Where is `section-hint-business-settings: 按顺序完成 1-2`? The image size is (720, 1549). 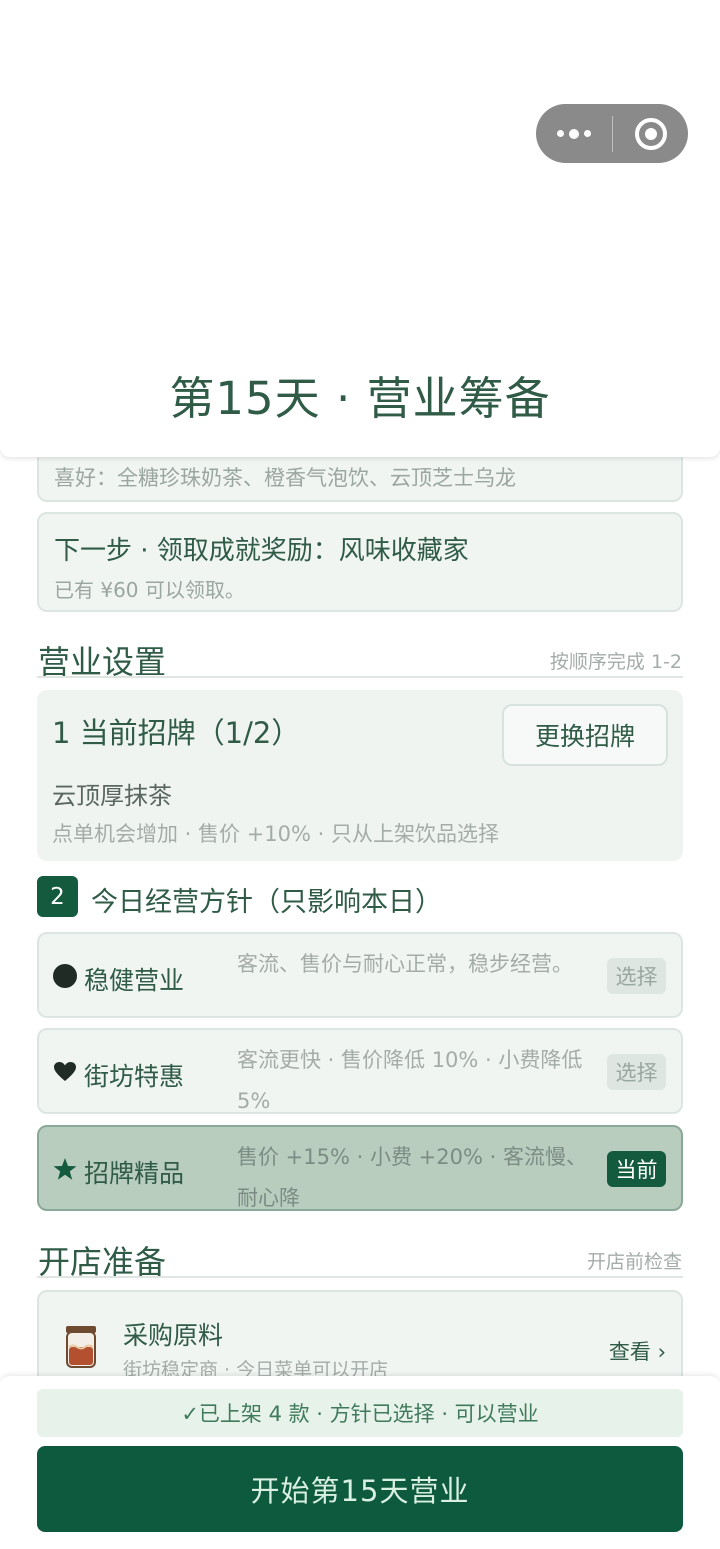
section-hint-business-settings: 按顺序完成 1-2 is located at coordinates (615, 662).